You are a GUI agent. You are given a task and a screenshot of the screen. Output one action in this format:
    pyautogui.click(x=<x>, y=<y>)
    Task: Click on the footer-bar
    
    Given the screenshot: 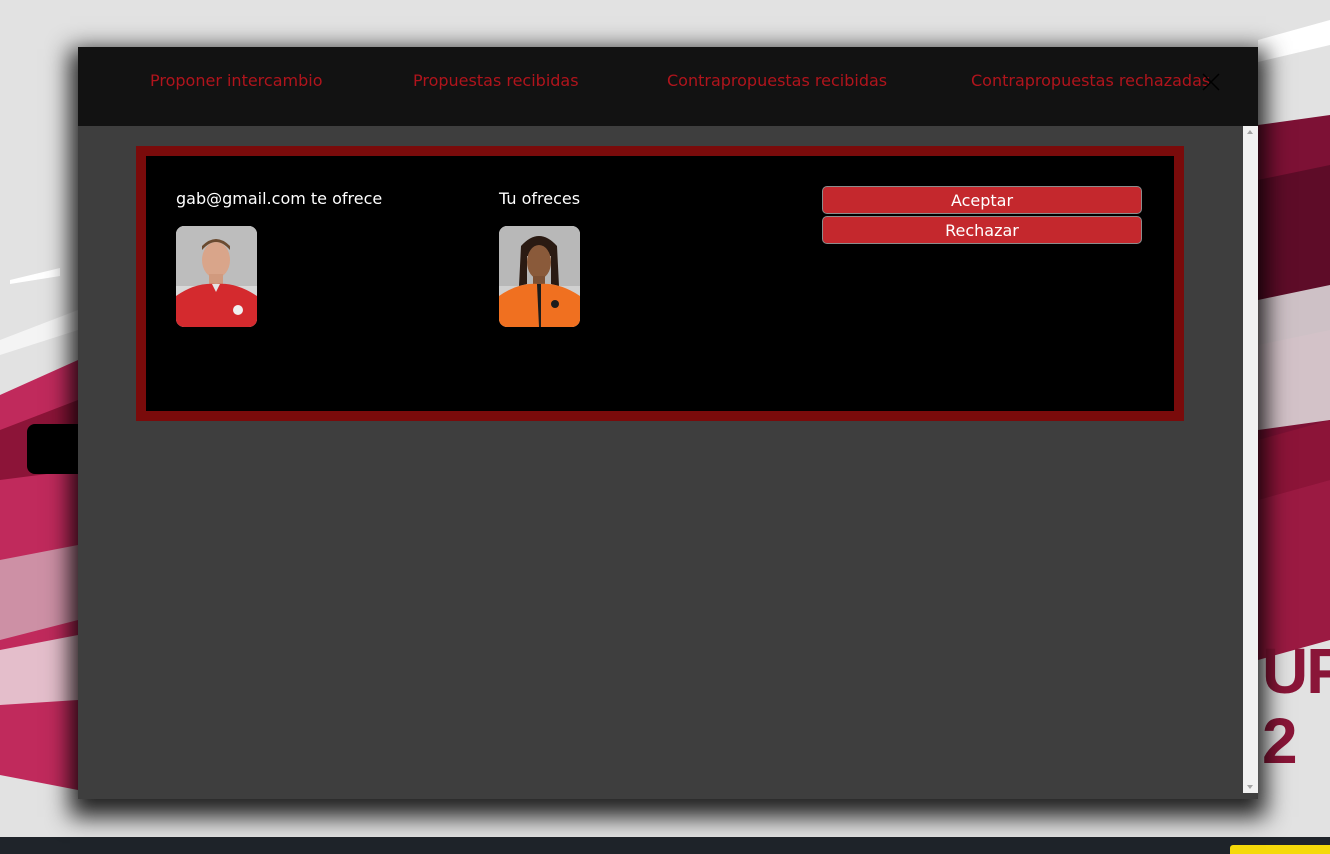 What is the action you would take?
    pyautogui.click(x=665, y=845)
    